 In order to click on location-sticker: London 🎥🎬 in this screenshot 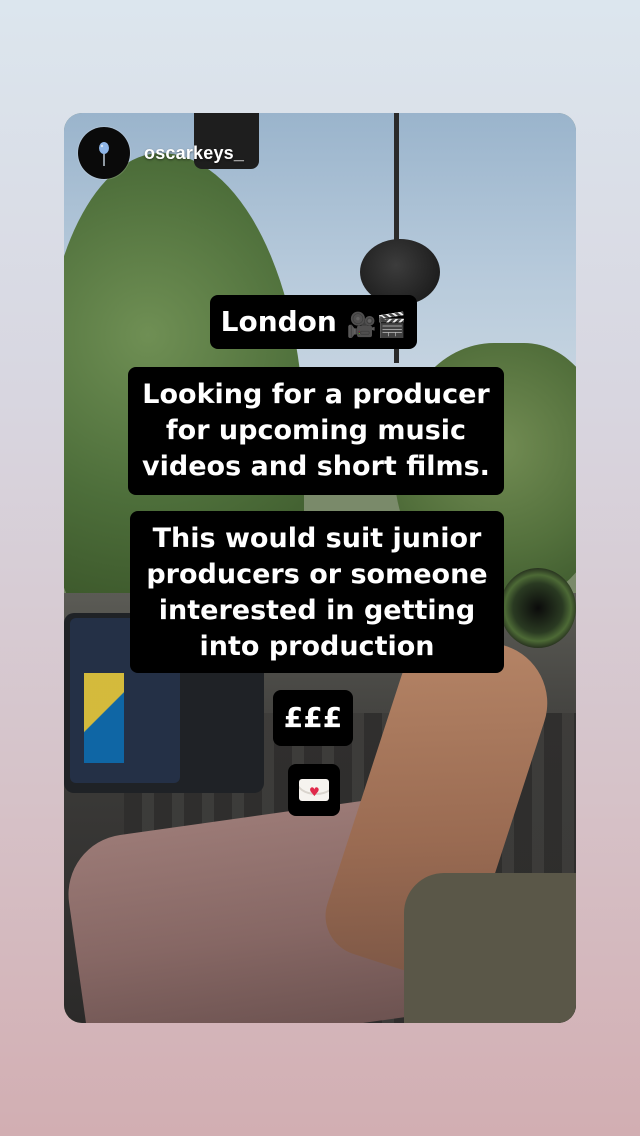, I will do `click(313, 322)`.